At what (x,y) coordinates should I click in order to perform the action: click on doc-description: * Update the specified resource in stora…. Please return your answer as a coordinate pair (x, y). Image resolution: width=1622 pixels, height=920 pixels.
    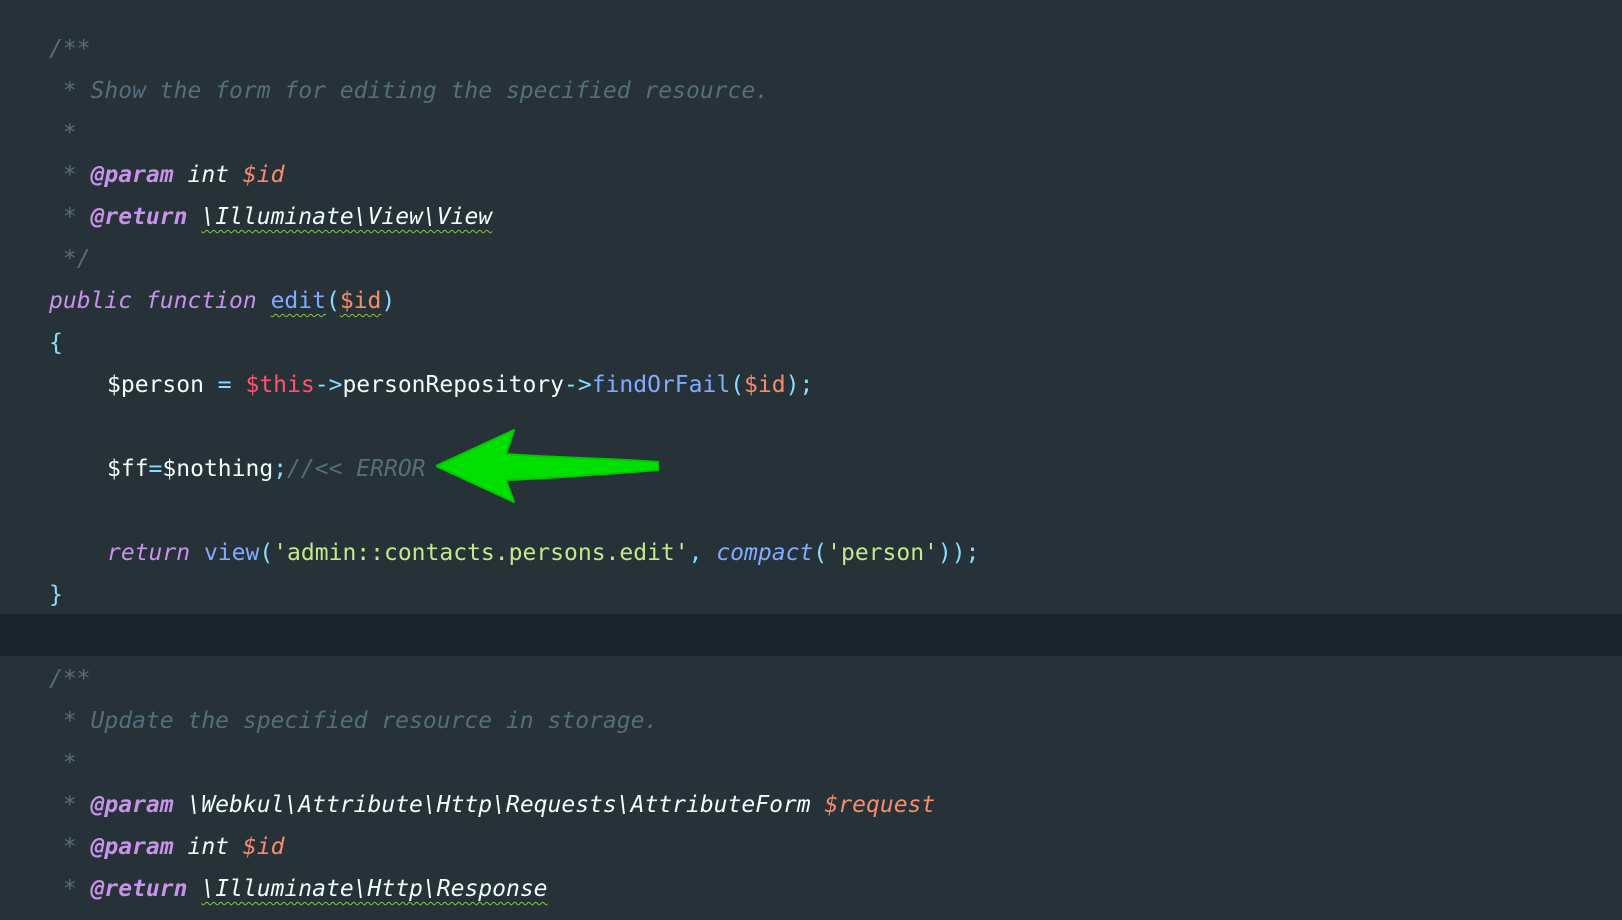
    Looking at the image, I should click on (354, 721).